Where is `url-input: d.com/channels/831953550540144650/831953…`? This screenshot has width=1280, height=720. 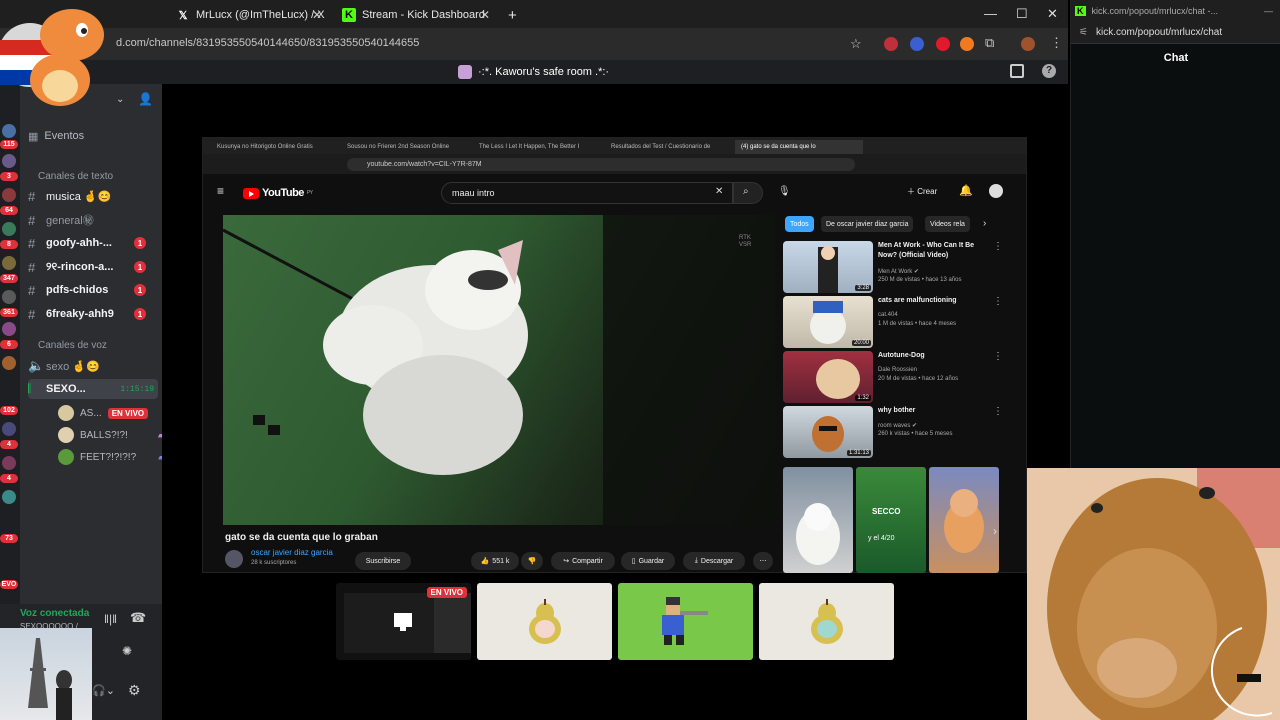 url-input: d.com/channels/831953550540144650/831953… is located at coordinates (267, 43).